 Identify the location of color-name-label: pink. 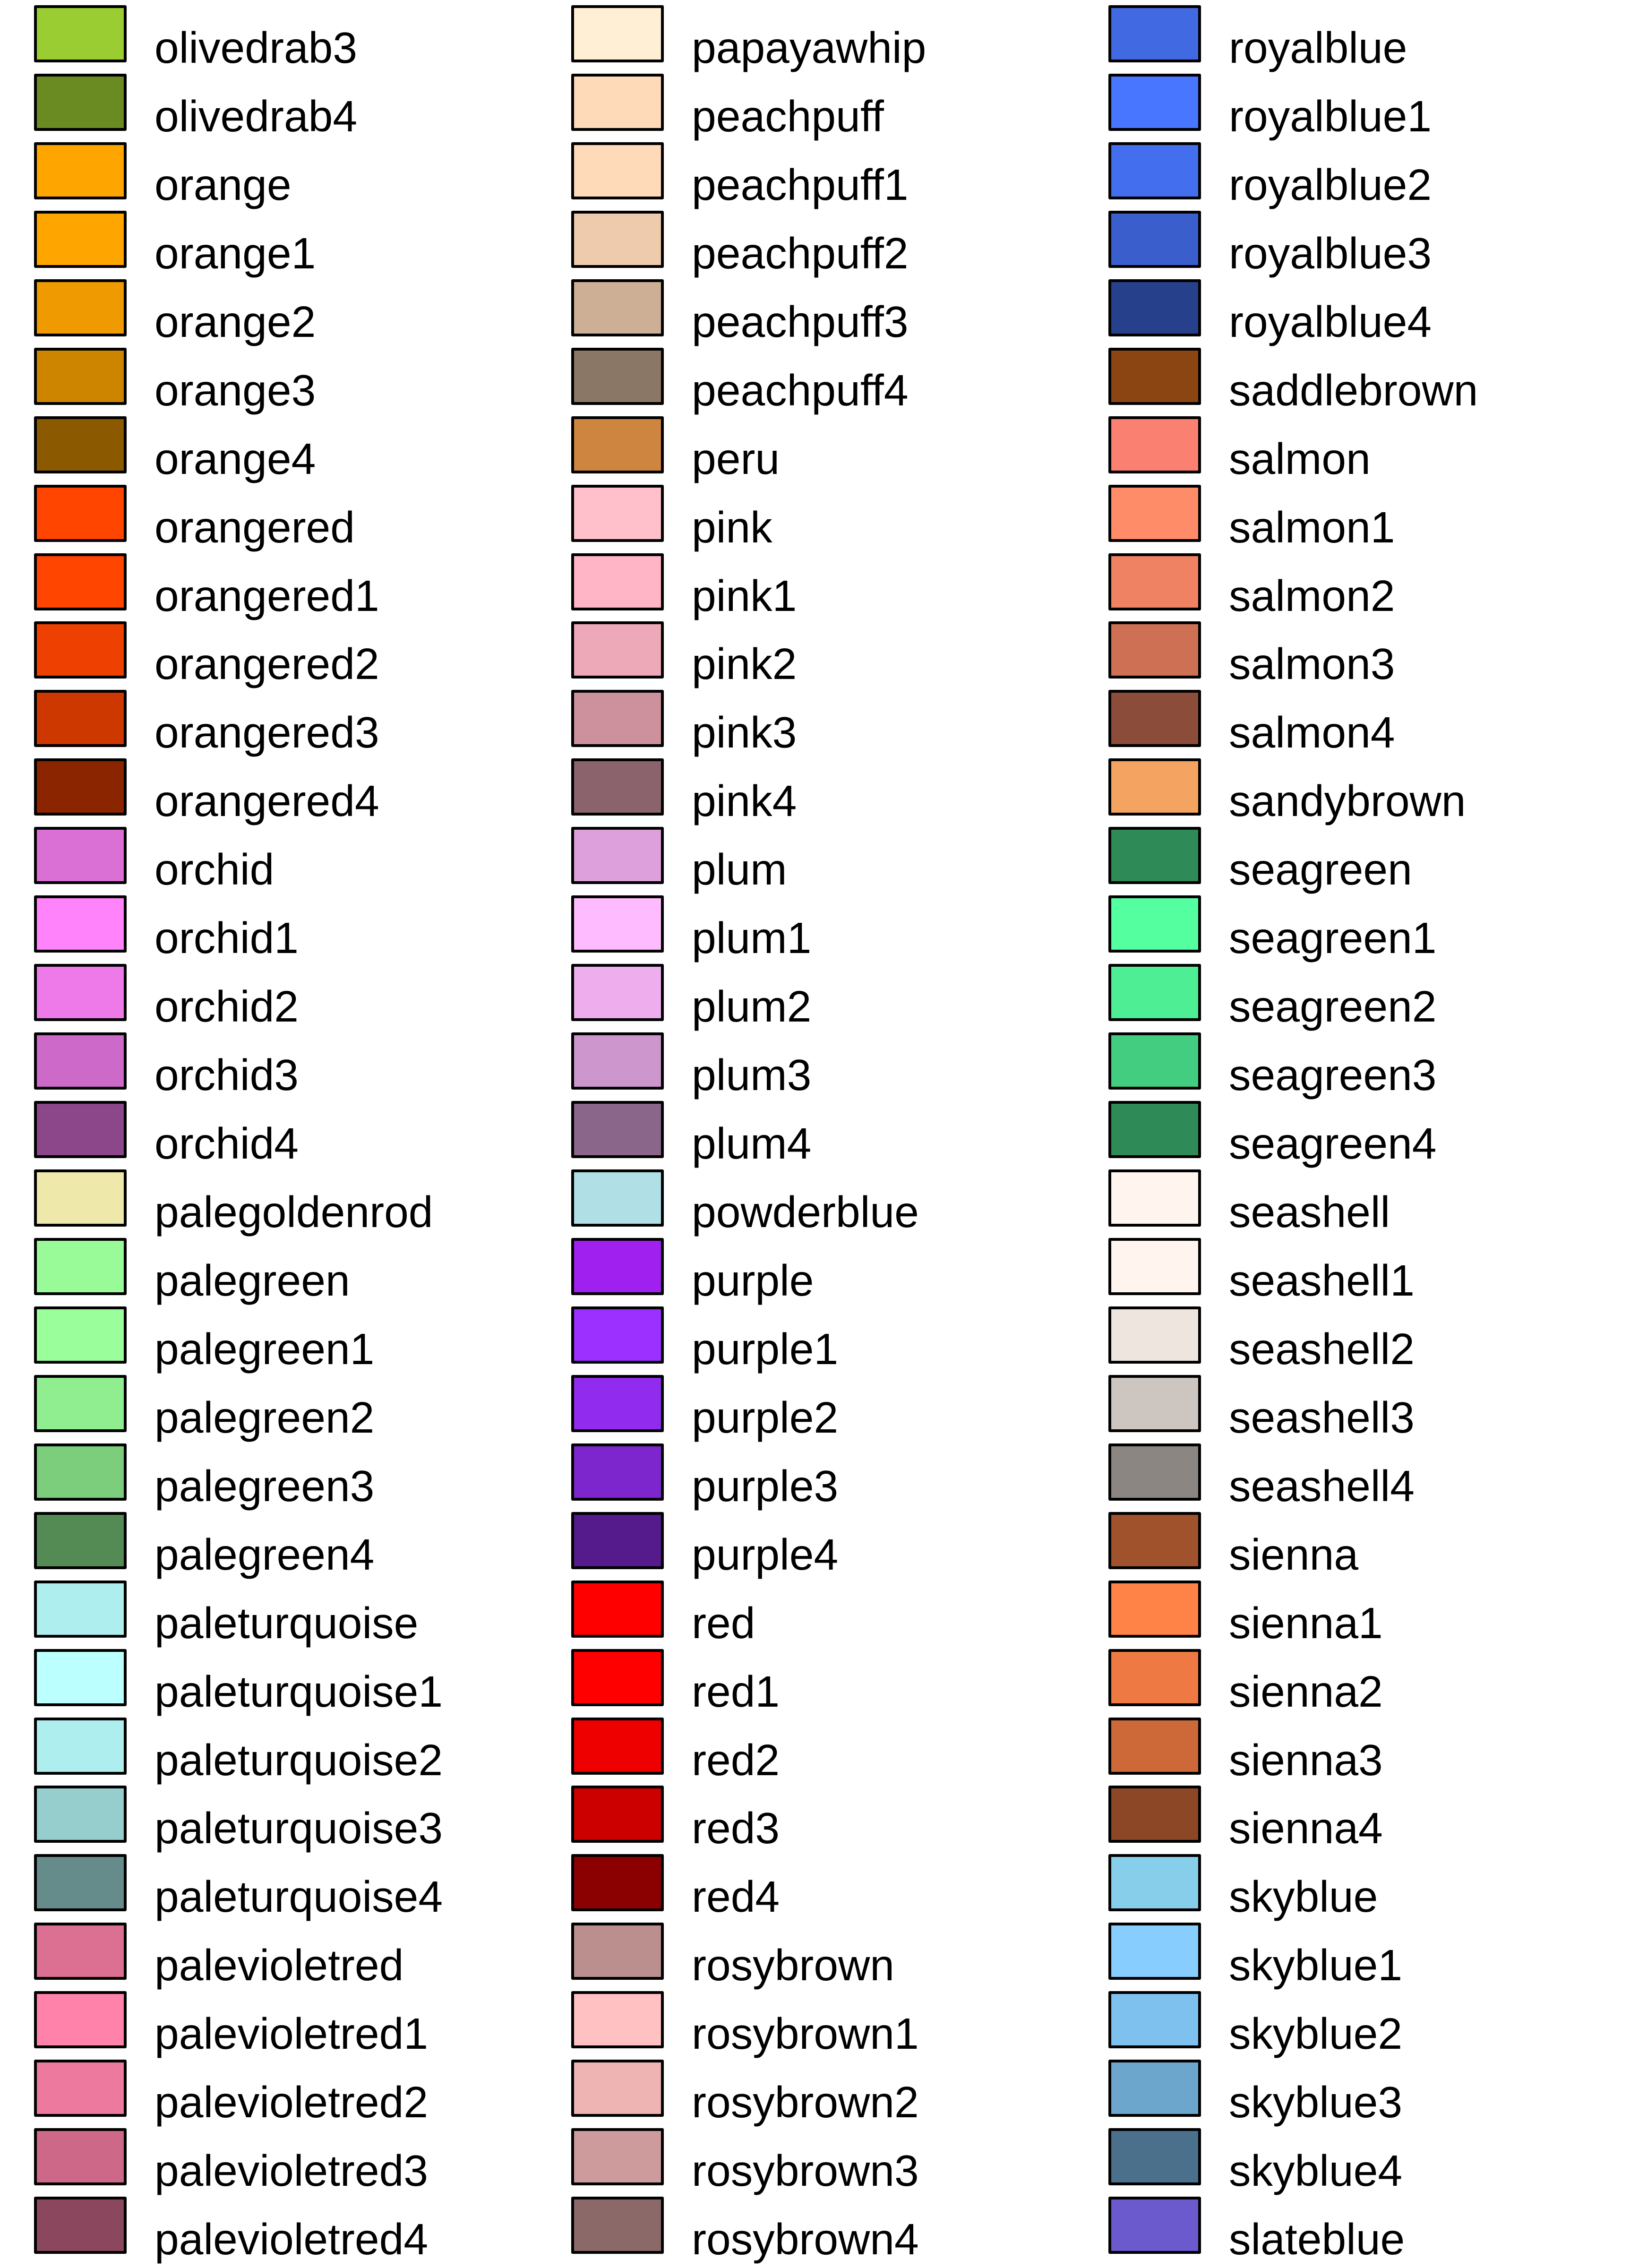
(732, 527).